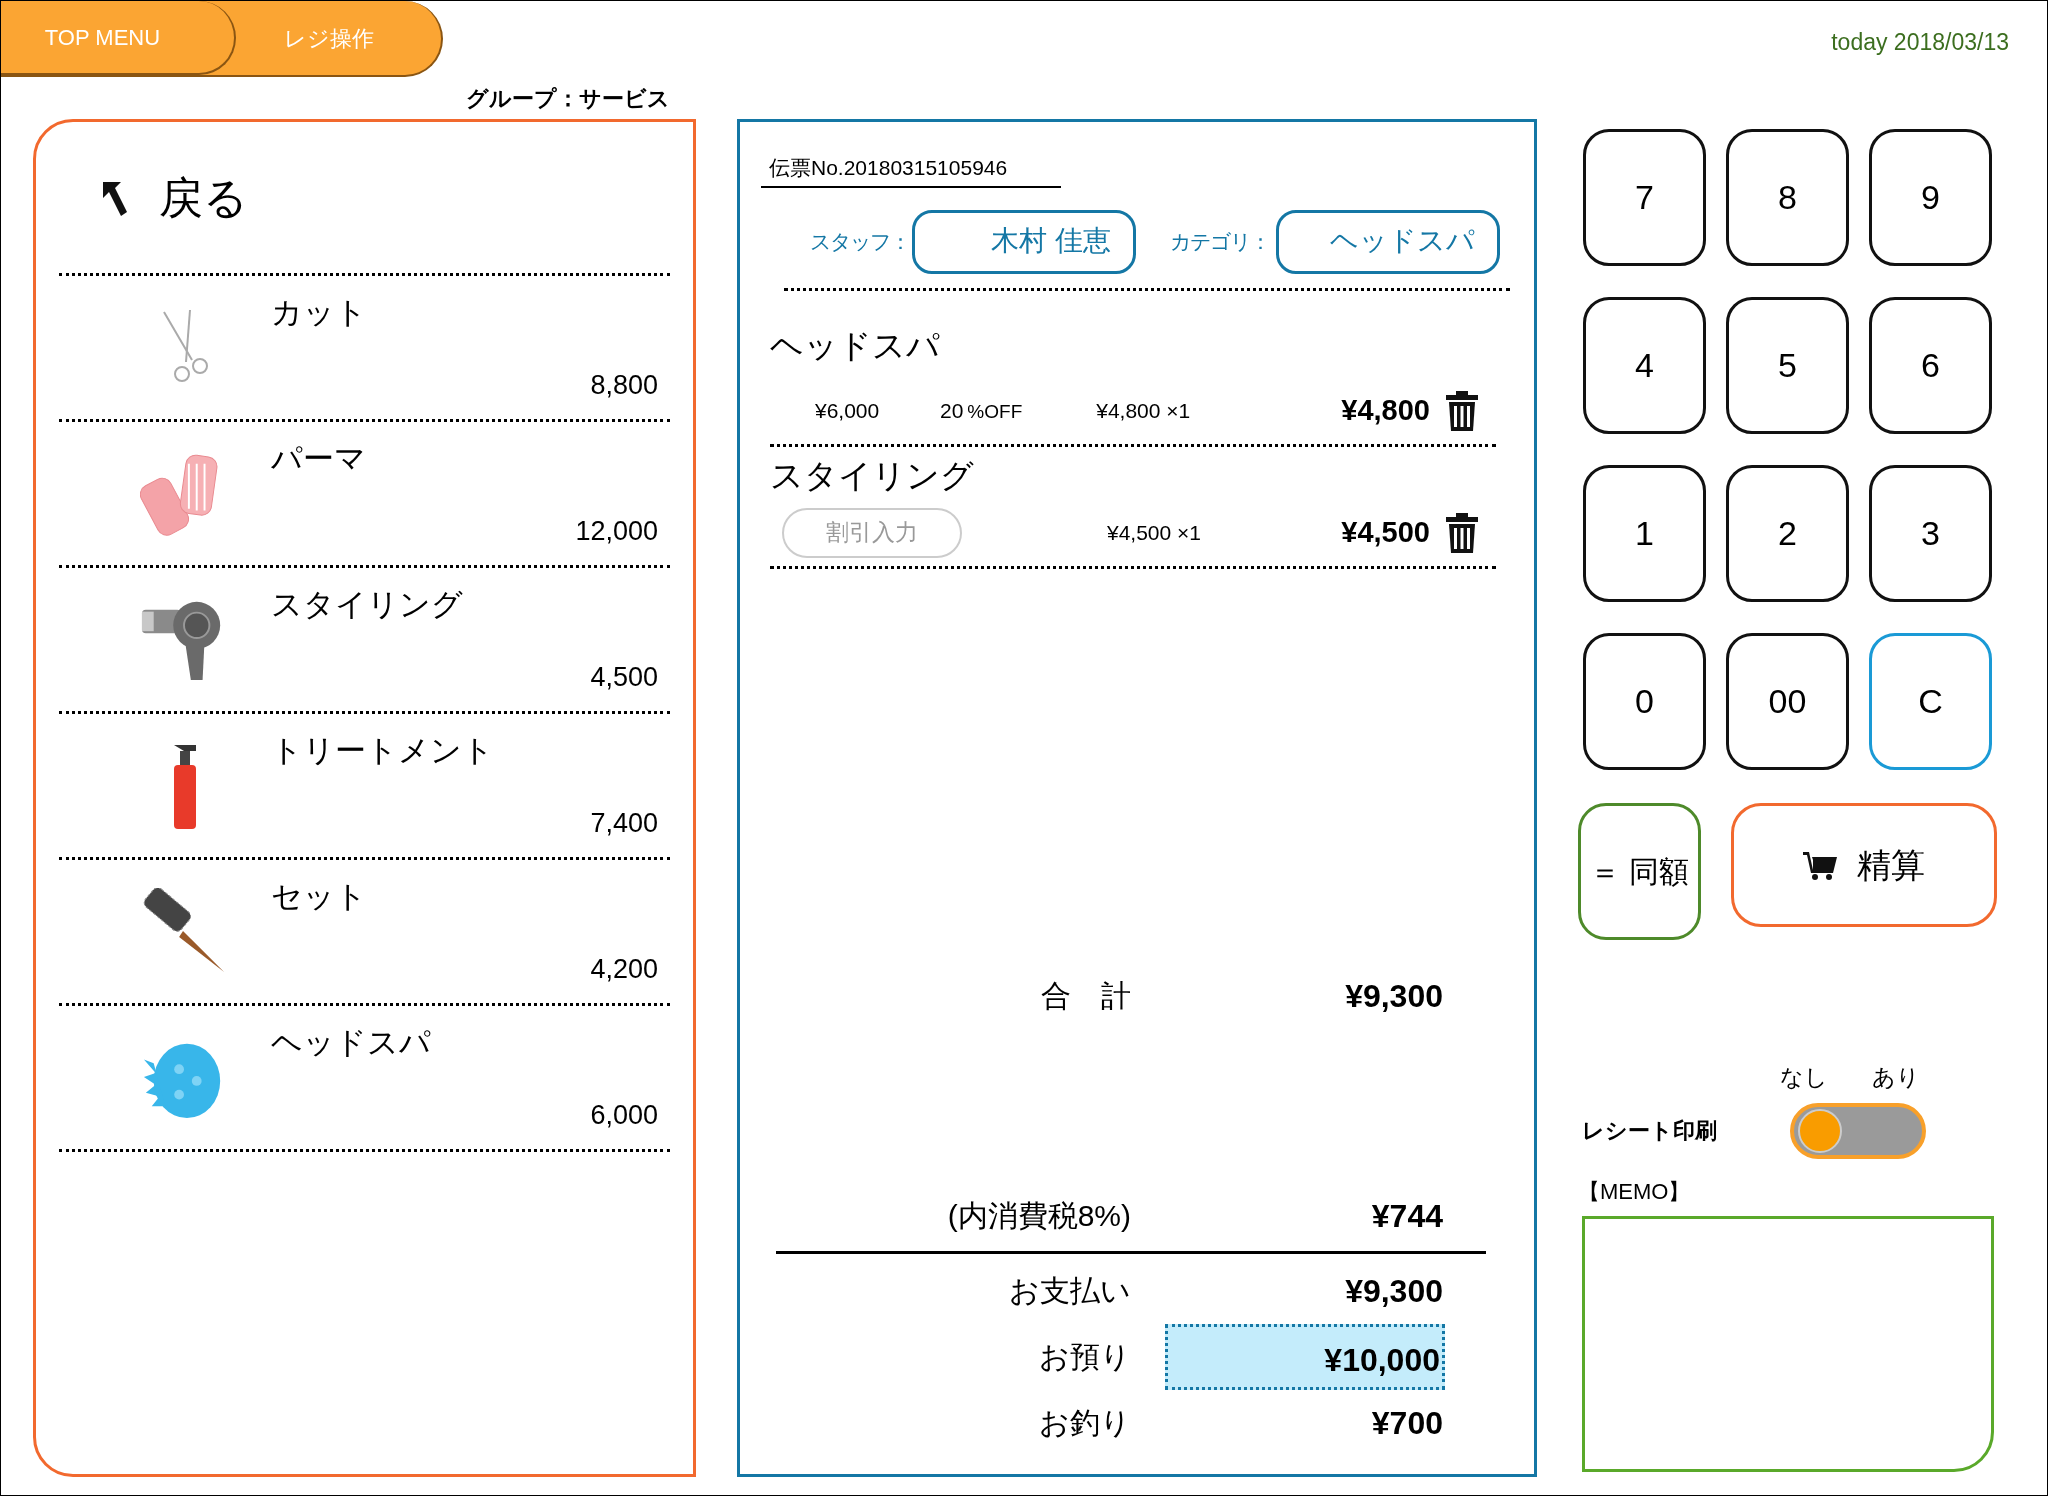  I want to click on line-amount: ¥4,800, so click(1385, 410).